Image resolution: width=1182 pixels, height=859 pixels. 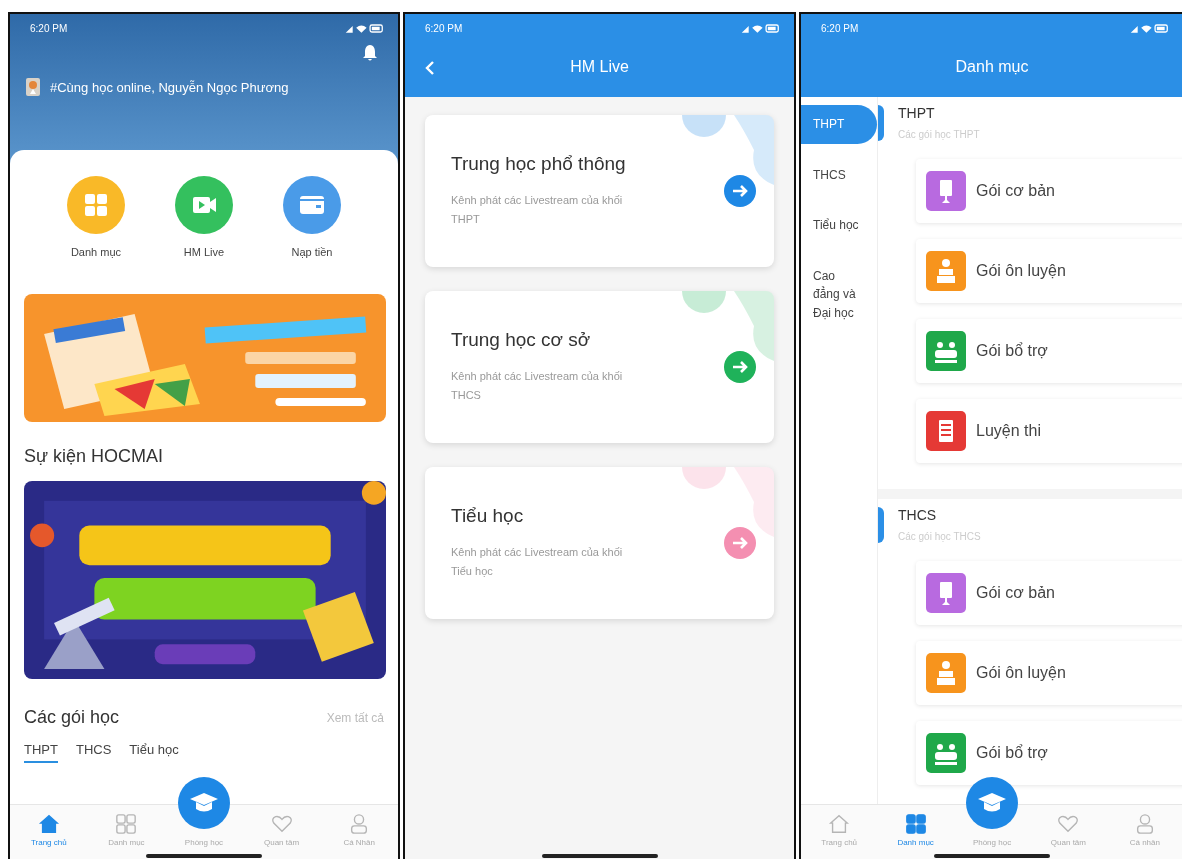 I want to click on quick-action: HM Live, so click(x=204, y=217).